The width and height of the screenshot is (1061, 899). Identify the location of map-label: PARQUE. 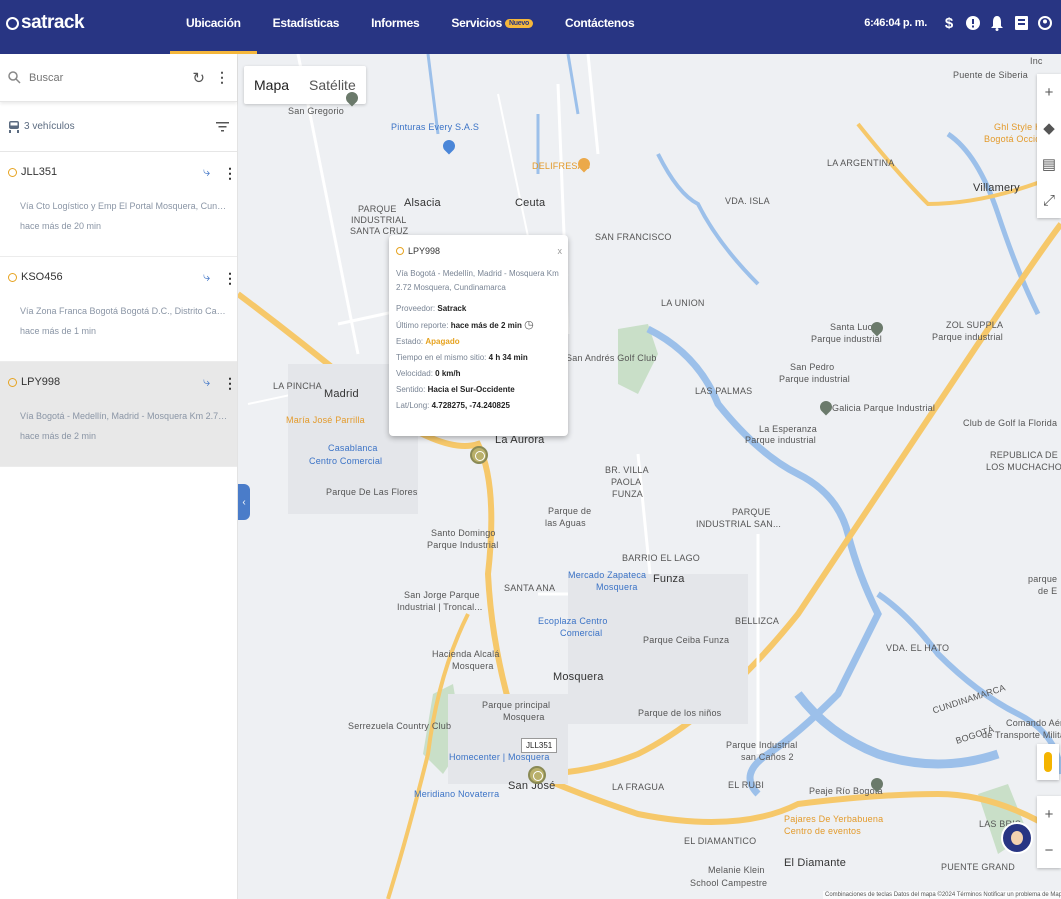
(751, 512).